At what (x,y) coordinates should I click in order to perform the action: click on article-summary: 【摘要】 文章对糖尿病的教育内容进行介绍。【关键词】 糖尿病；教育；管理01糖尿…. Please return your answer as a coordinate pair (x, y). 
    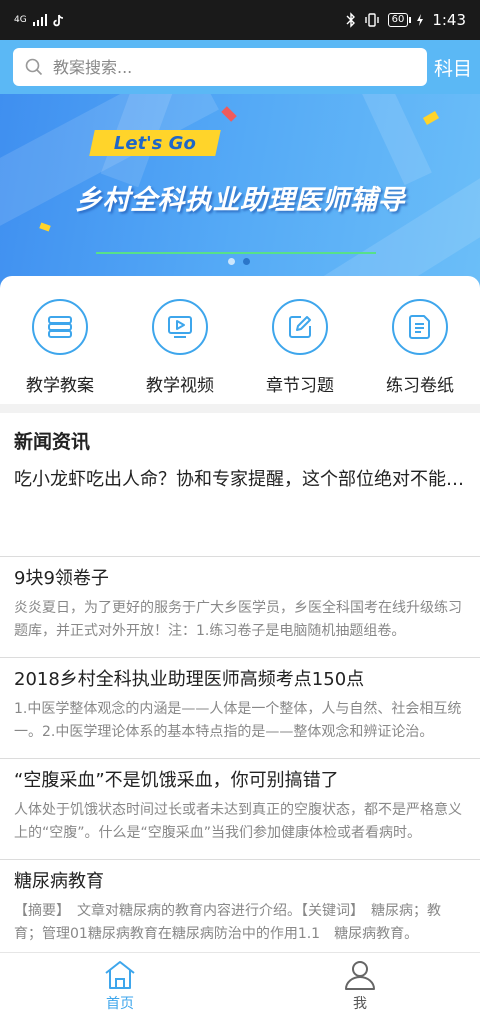
    Looking at the image, I should click on (227, 922).